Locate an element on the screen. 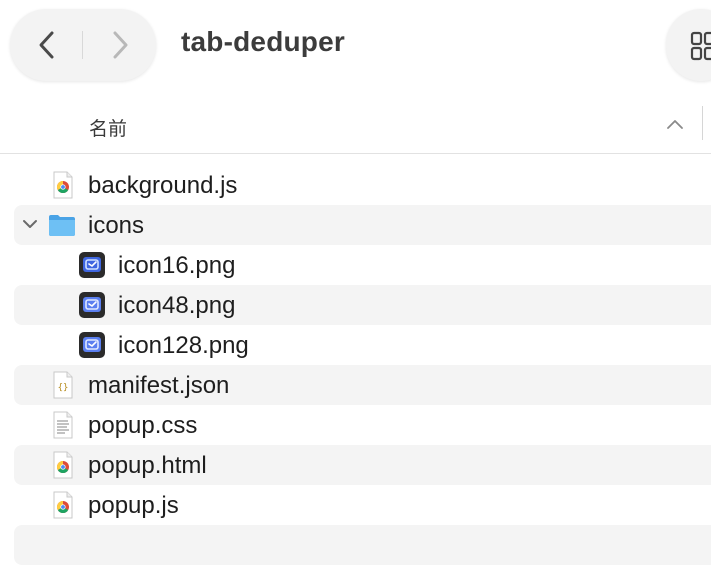 This screenshot has width=711, height=566. column-header: 名前 is located at coordinates (355, 123).